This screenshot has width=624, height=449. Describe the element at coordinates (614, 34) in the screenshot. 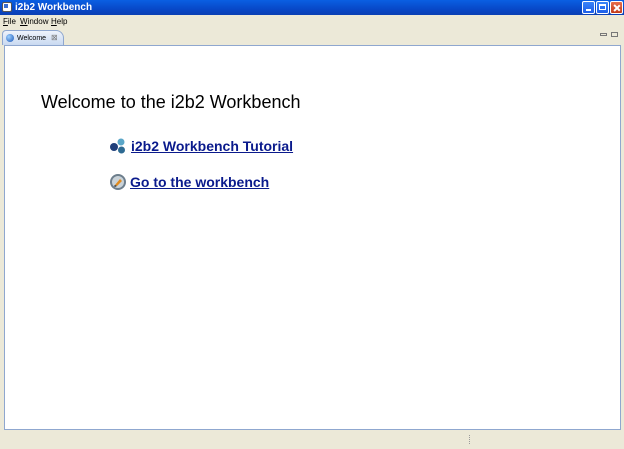

I see `view-maximize-button` at that location.